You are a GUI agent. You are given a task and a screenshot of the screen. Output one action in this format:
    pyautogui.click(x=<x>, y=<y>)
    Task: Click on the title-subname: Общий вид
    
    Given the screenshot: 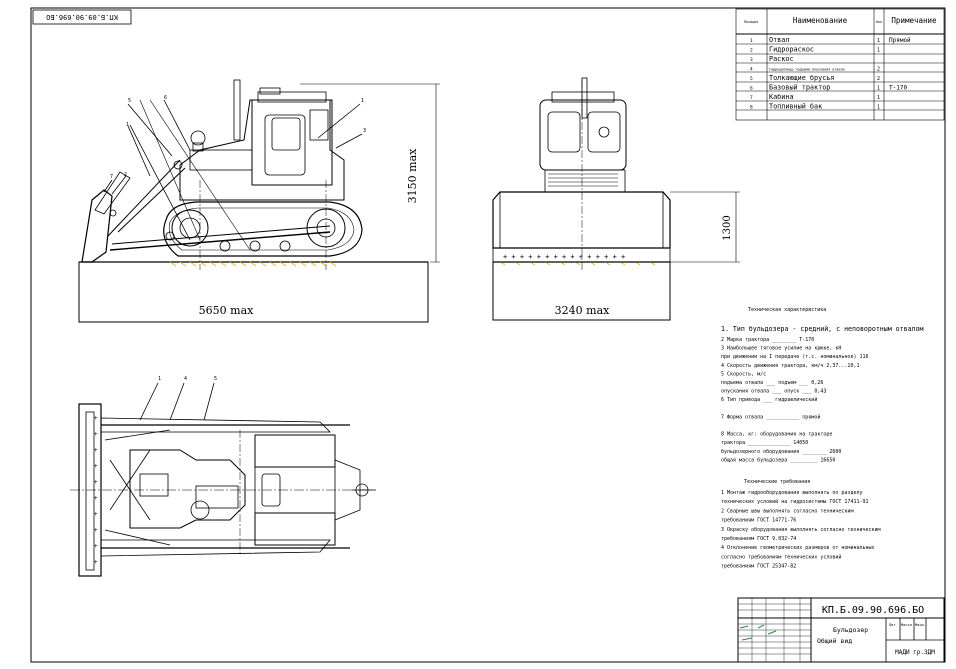 What is the action you would take?
    pyautogui.click(x=834, y=641)
    